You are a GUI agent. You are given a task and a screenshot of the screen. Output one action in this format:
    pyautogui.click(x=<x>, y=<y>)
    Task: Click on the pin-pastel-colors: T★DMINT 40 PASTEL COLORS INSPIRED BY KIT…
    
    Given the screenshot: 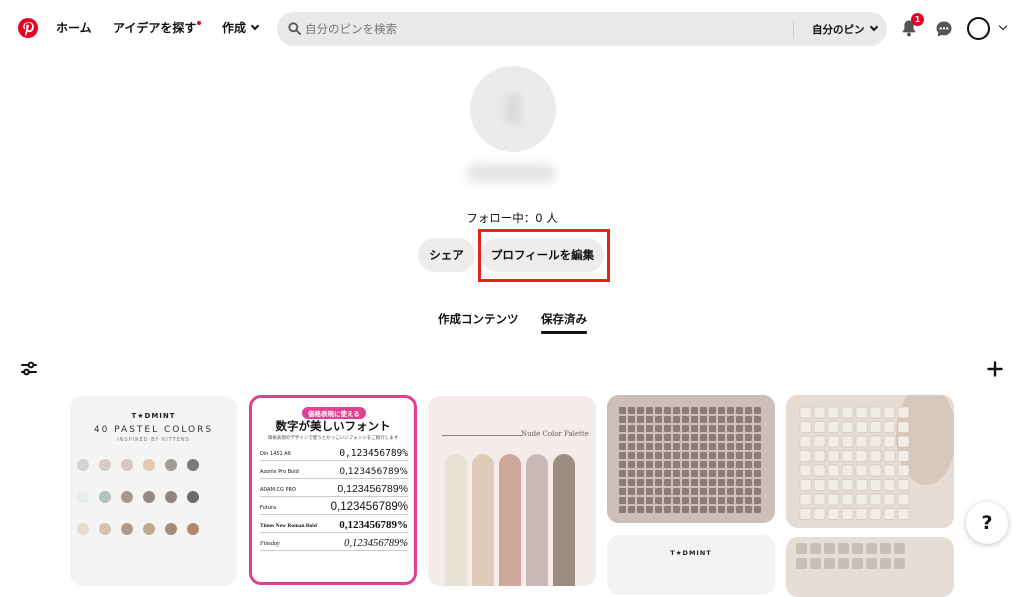 What is the action you would take?
    pyautogui.click(x=153, y=491)
    